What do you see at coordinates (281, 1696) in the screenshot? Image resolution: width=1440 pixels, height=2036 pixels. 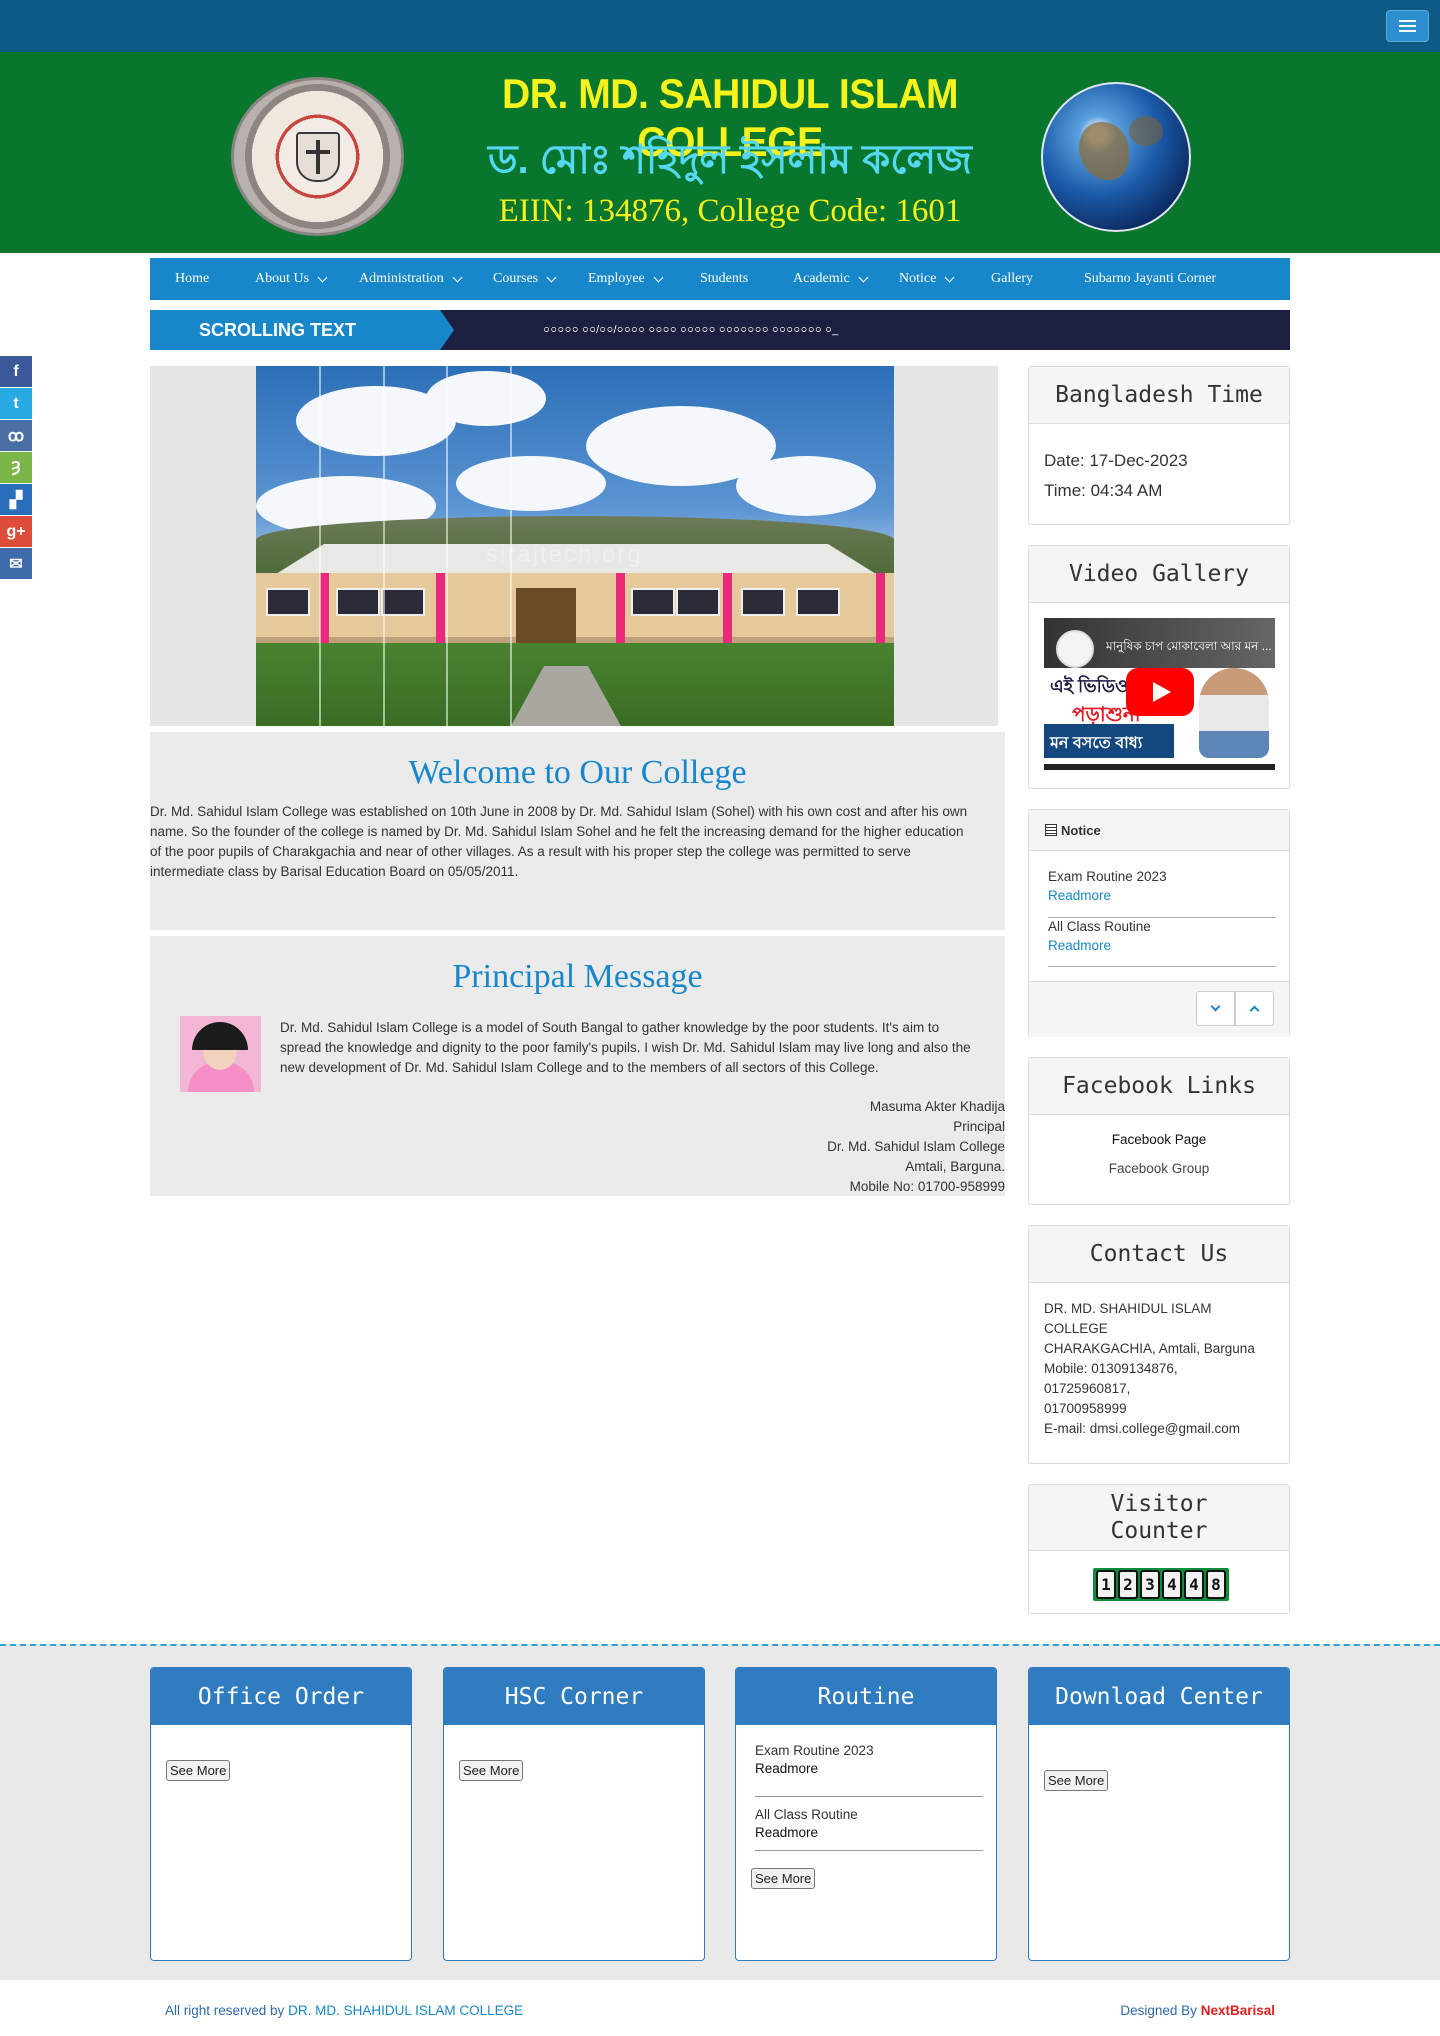 I see `office-order-title: Office Order` at bounding box center [281, 1696].